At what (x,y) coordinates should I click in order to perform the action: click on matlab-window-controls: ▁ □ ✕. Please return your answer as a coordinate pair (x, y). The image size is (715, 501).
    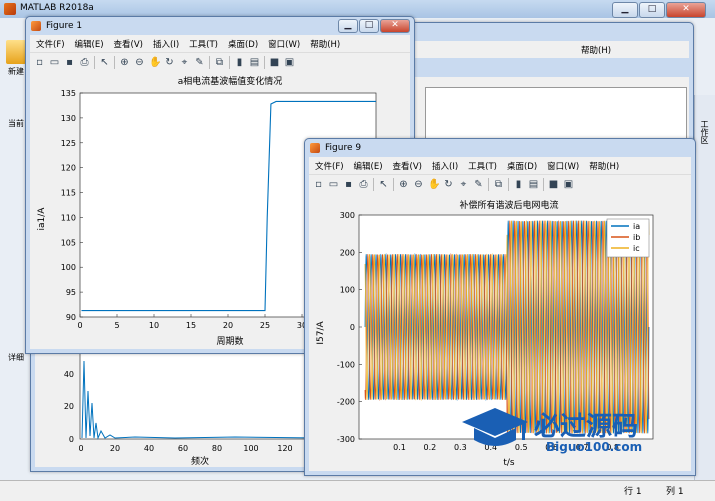
    Looking at the image, I should click on (659, 10).